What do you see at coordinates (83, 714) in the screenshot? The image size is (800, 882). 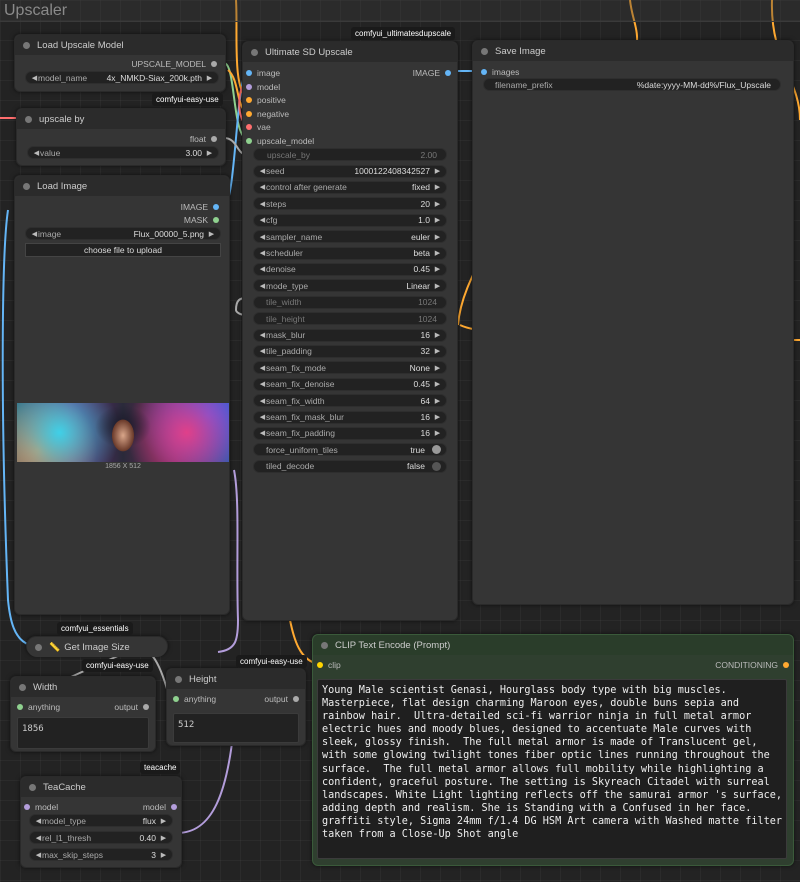 I see `width-node: Width anything output 1856` at bounding box center [83, 714].